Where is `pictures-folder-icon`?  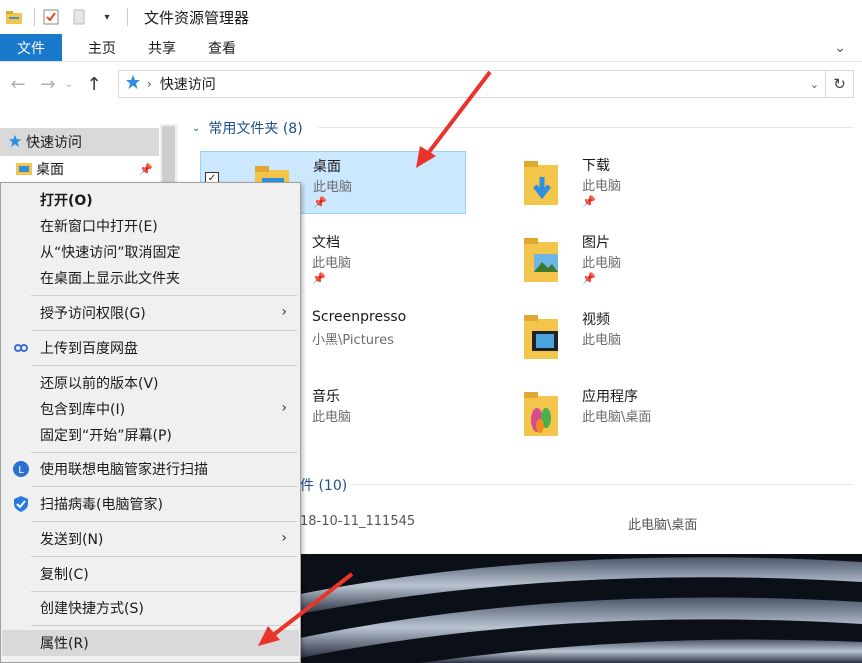 pictures-folder-icon is located at coordinates (541, 260).